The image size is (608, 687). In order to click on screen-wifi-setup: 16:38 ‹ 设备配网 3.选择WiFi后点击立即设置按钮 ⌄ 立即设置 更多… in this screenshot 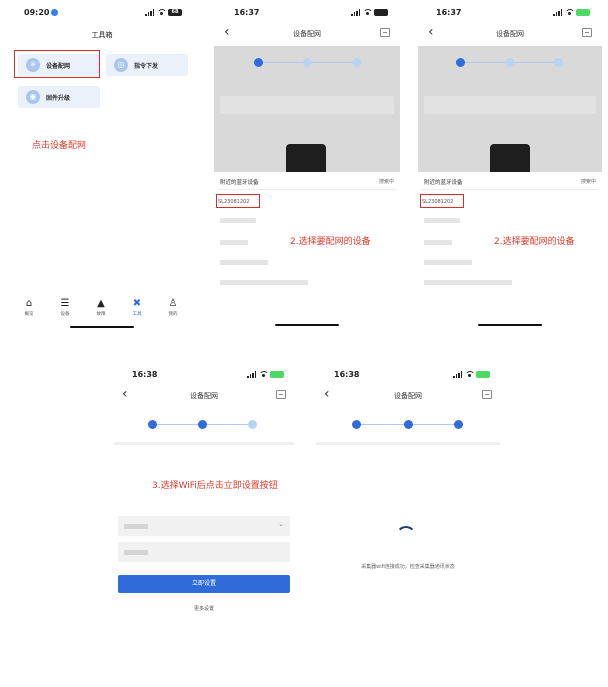, I will do `click(204, 516)`.